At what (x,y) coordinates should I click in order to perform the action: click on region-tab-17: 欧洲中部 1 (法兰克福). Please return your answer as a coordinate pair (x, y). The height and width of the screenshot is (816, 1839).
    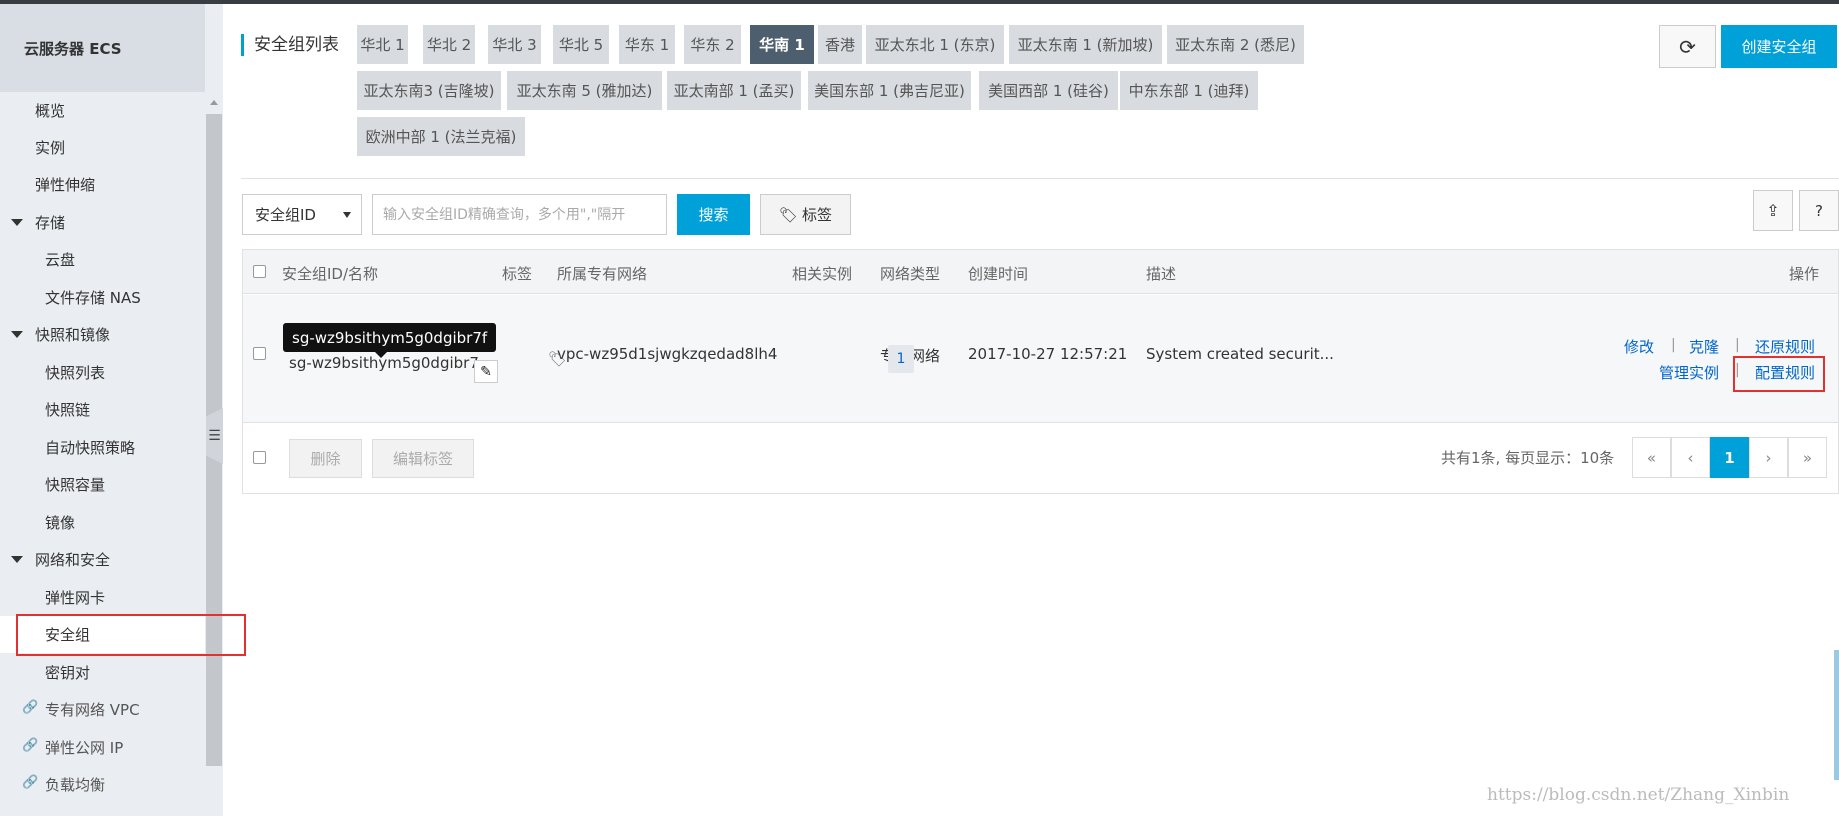
    Looking at the image, I should click on (441, 136).